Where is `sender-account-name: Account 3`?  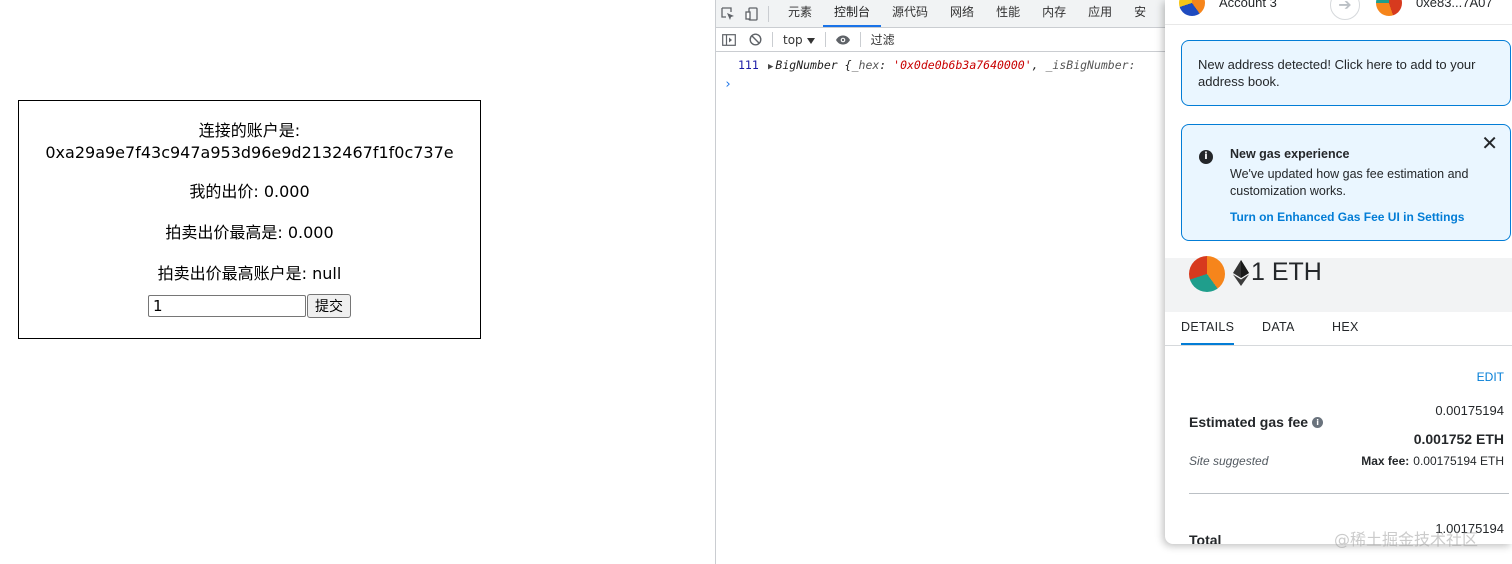
sender-account-name: Account 3 is located at coordinates (1248, 5).